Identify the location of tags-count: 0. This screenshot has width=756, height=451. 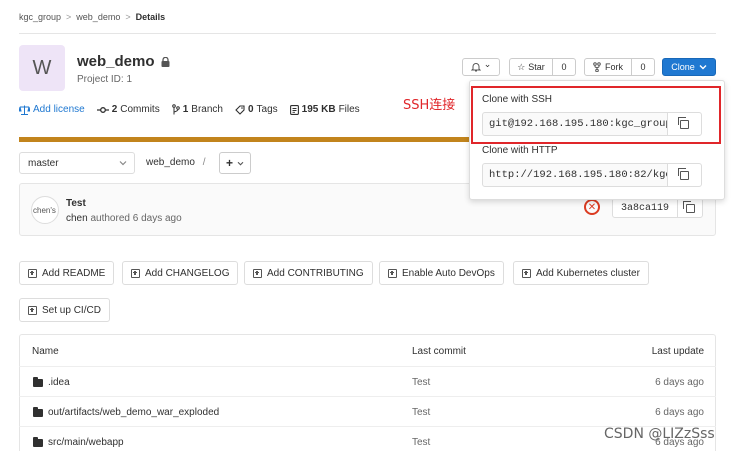
(250, 109).